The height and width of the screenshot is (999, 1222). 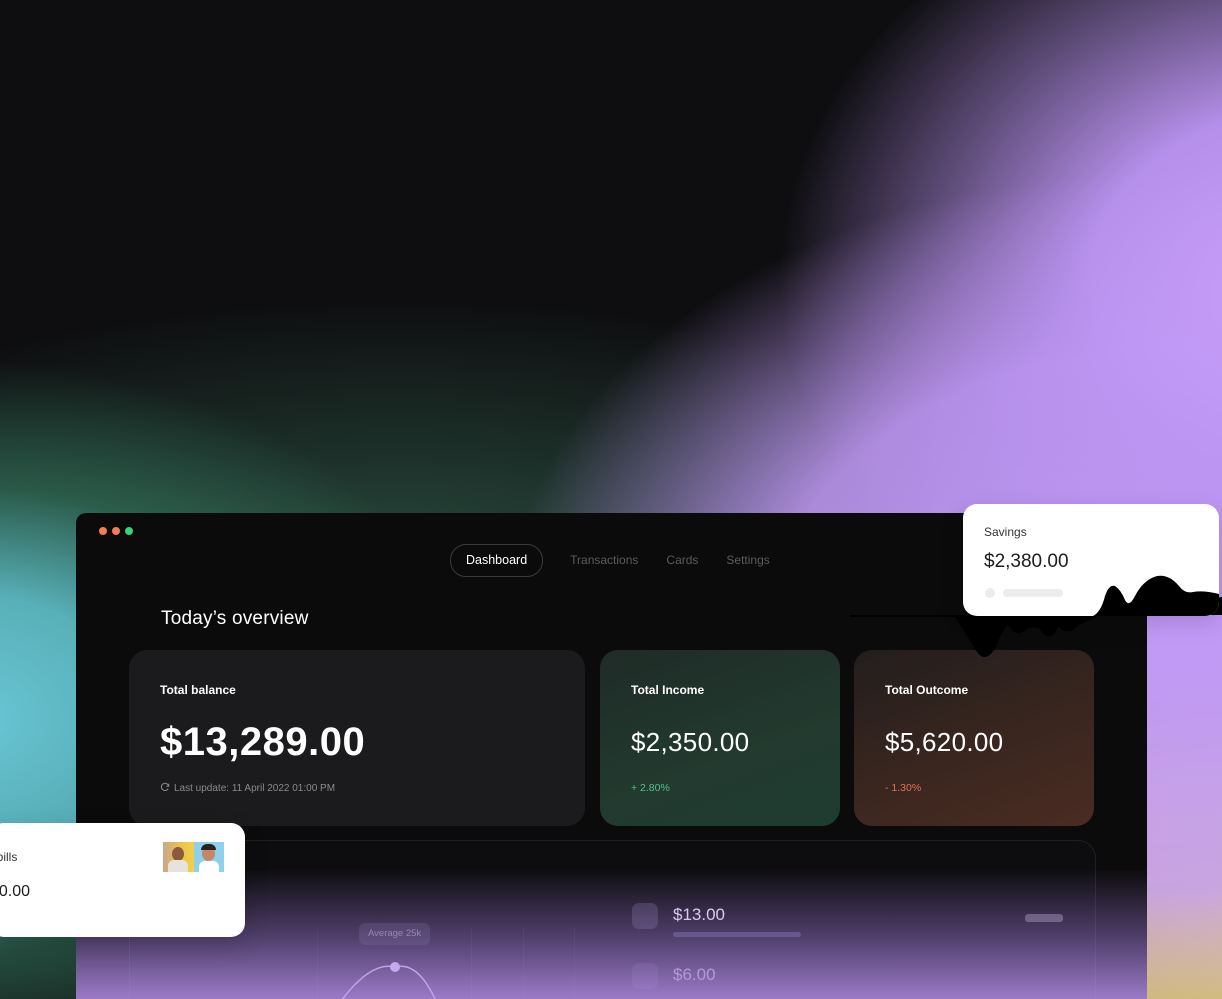 What do you see at coordinates (694, 974) in the screenshot?
I see `transaction-amount: $6.00` at bounding box center [694, 974].